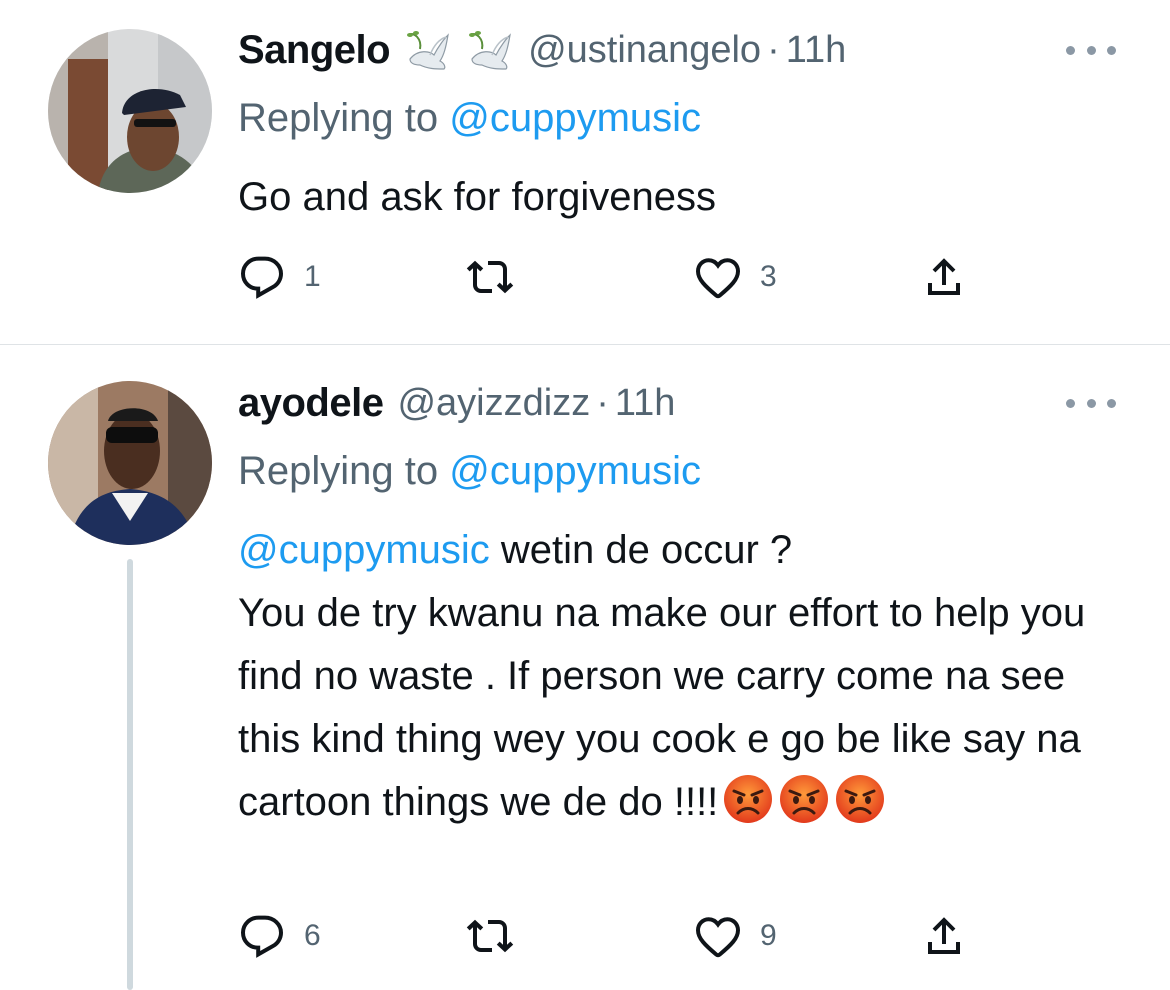  Describe the element at coordinates (768, 276) in the screenshot. I see `like-count: 3` at that location.